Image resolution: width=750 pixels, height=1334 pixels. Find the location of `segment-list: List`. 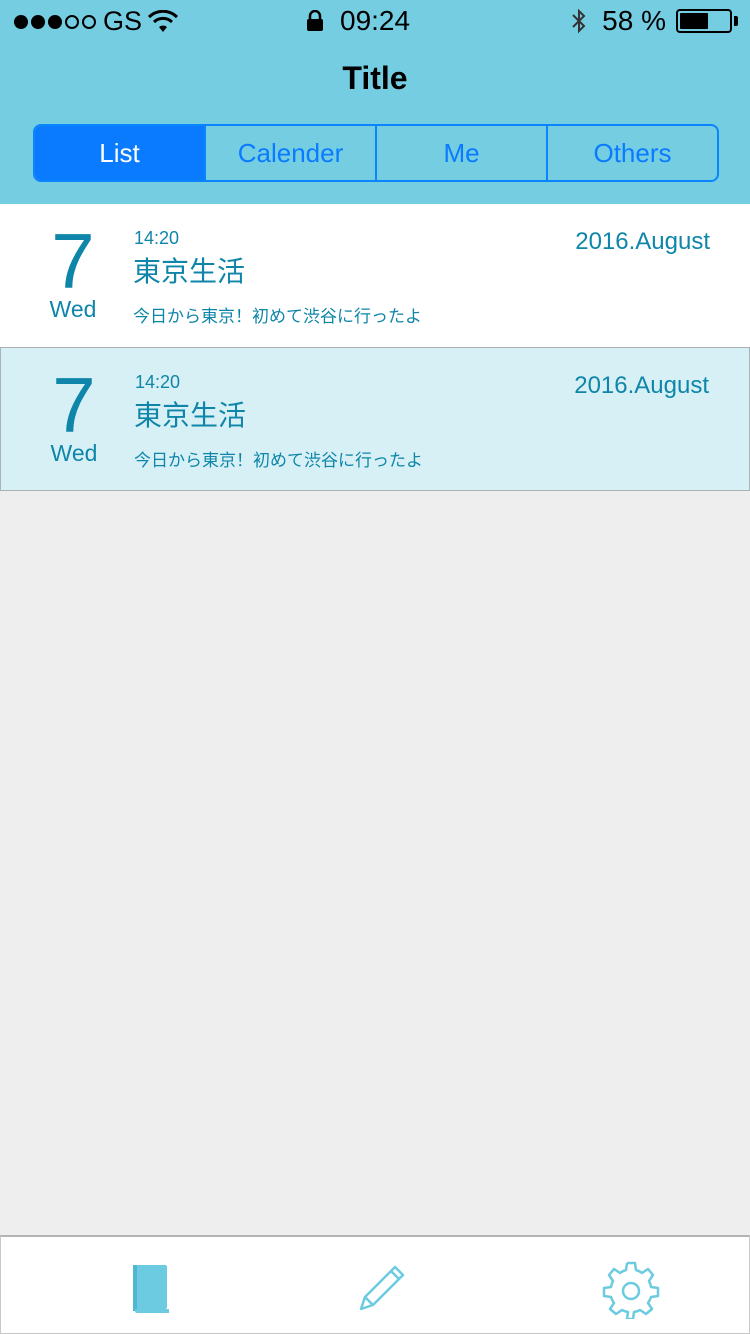

segment-list: List is located at coordinates (120, 153).